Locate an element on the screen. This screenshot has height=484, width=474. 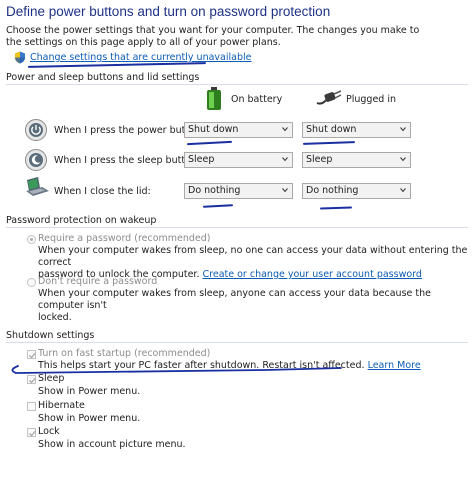
plug-icon is located at coordinates (329, 98).